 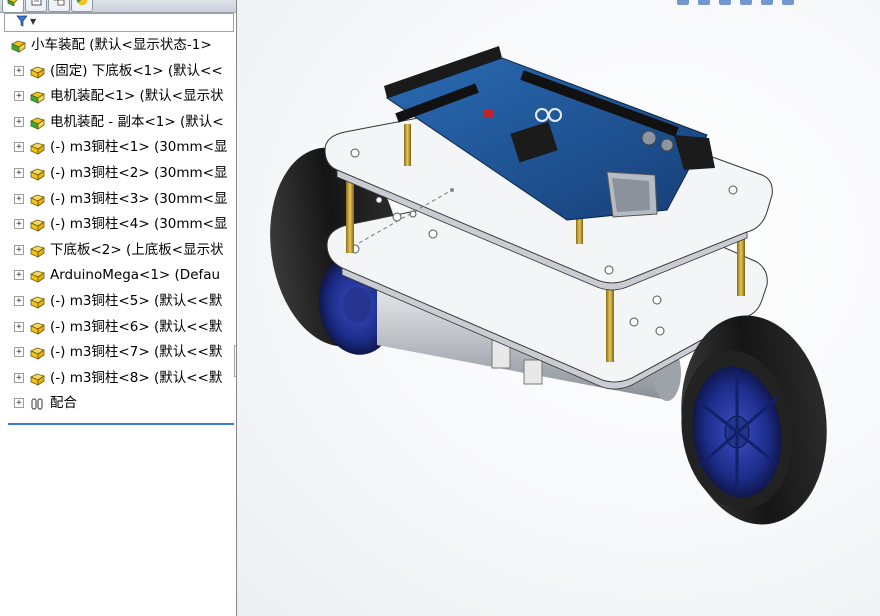 I want to click on appearance-icon, so click(x=82, y=3).